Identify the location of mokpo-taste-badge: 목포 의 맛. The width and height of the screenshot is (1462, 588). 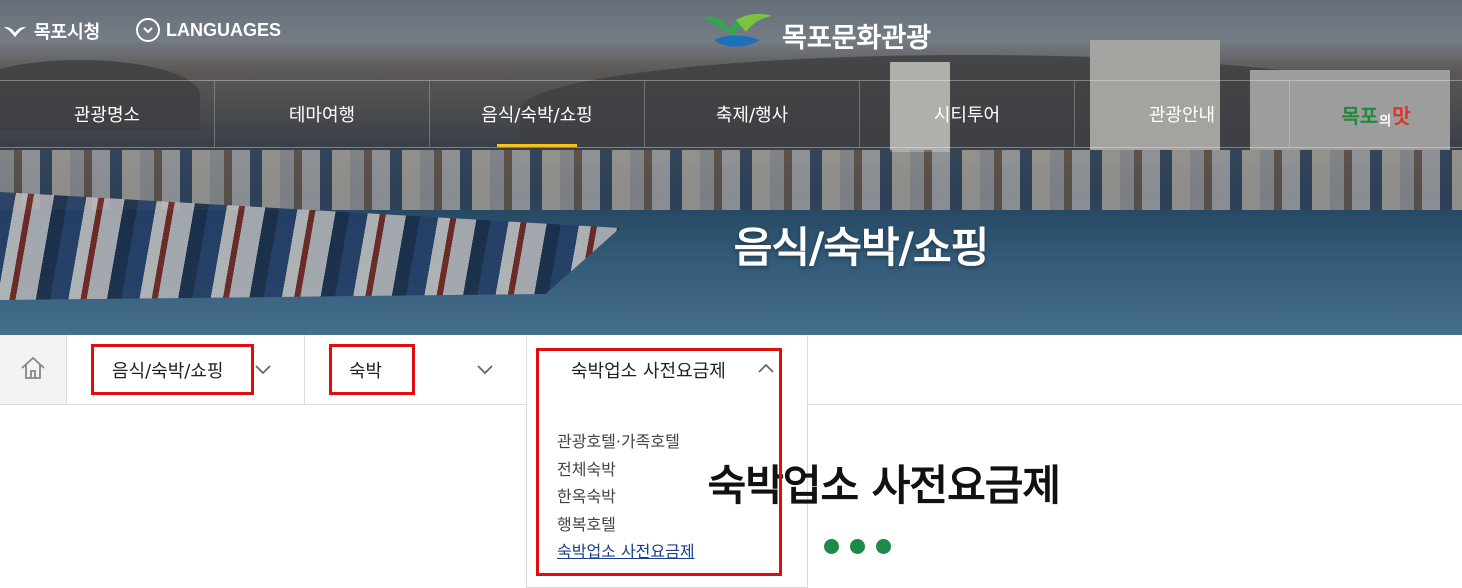
(1376, 114).